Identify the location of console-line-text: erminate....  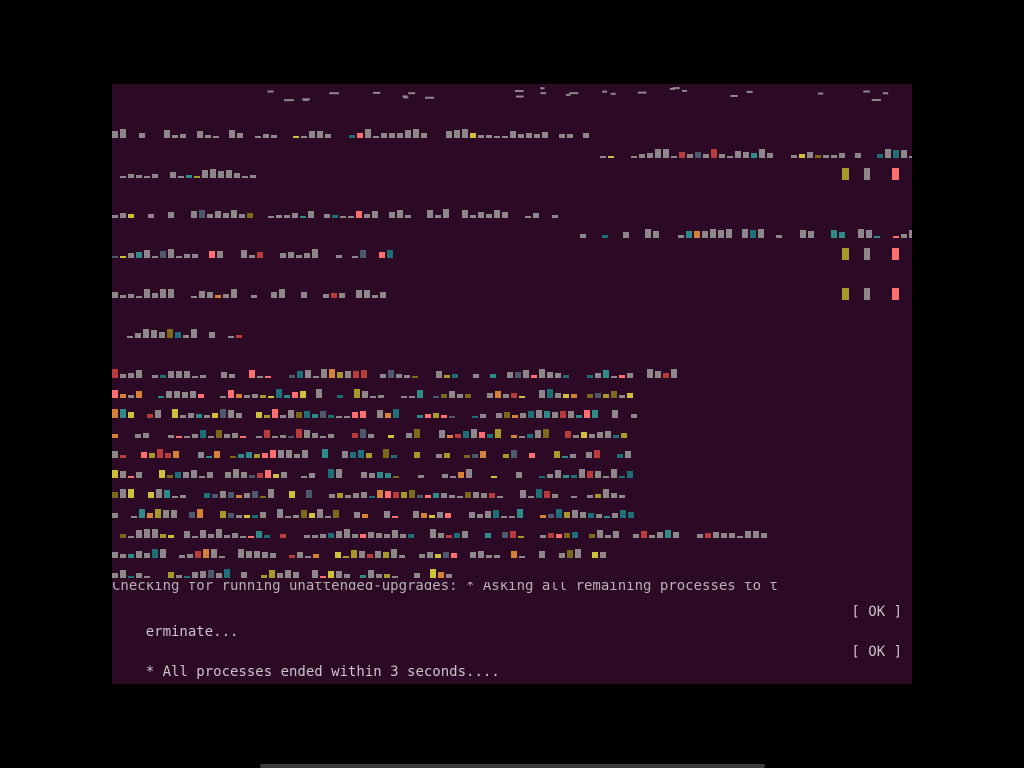
(192, 632).